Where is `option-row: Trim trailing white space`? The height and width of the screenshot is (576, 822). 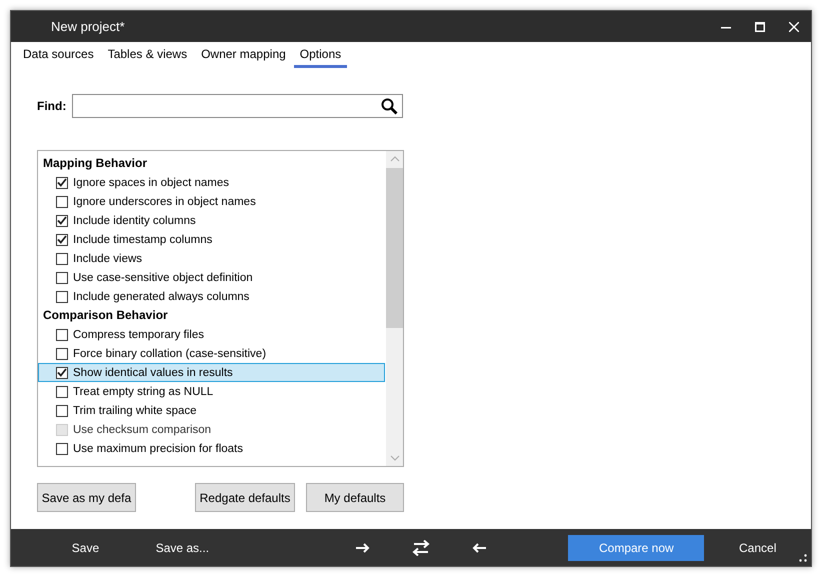 option-row: Trim trailing white space is located at coordinates (211, 410).